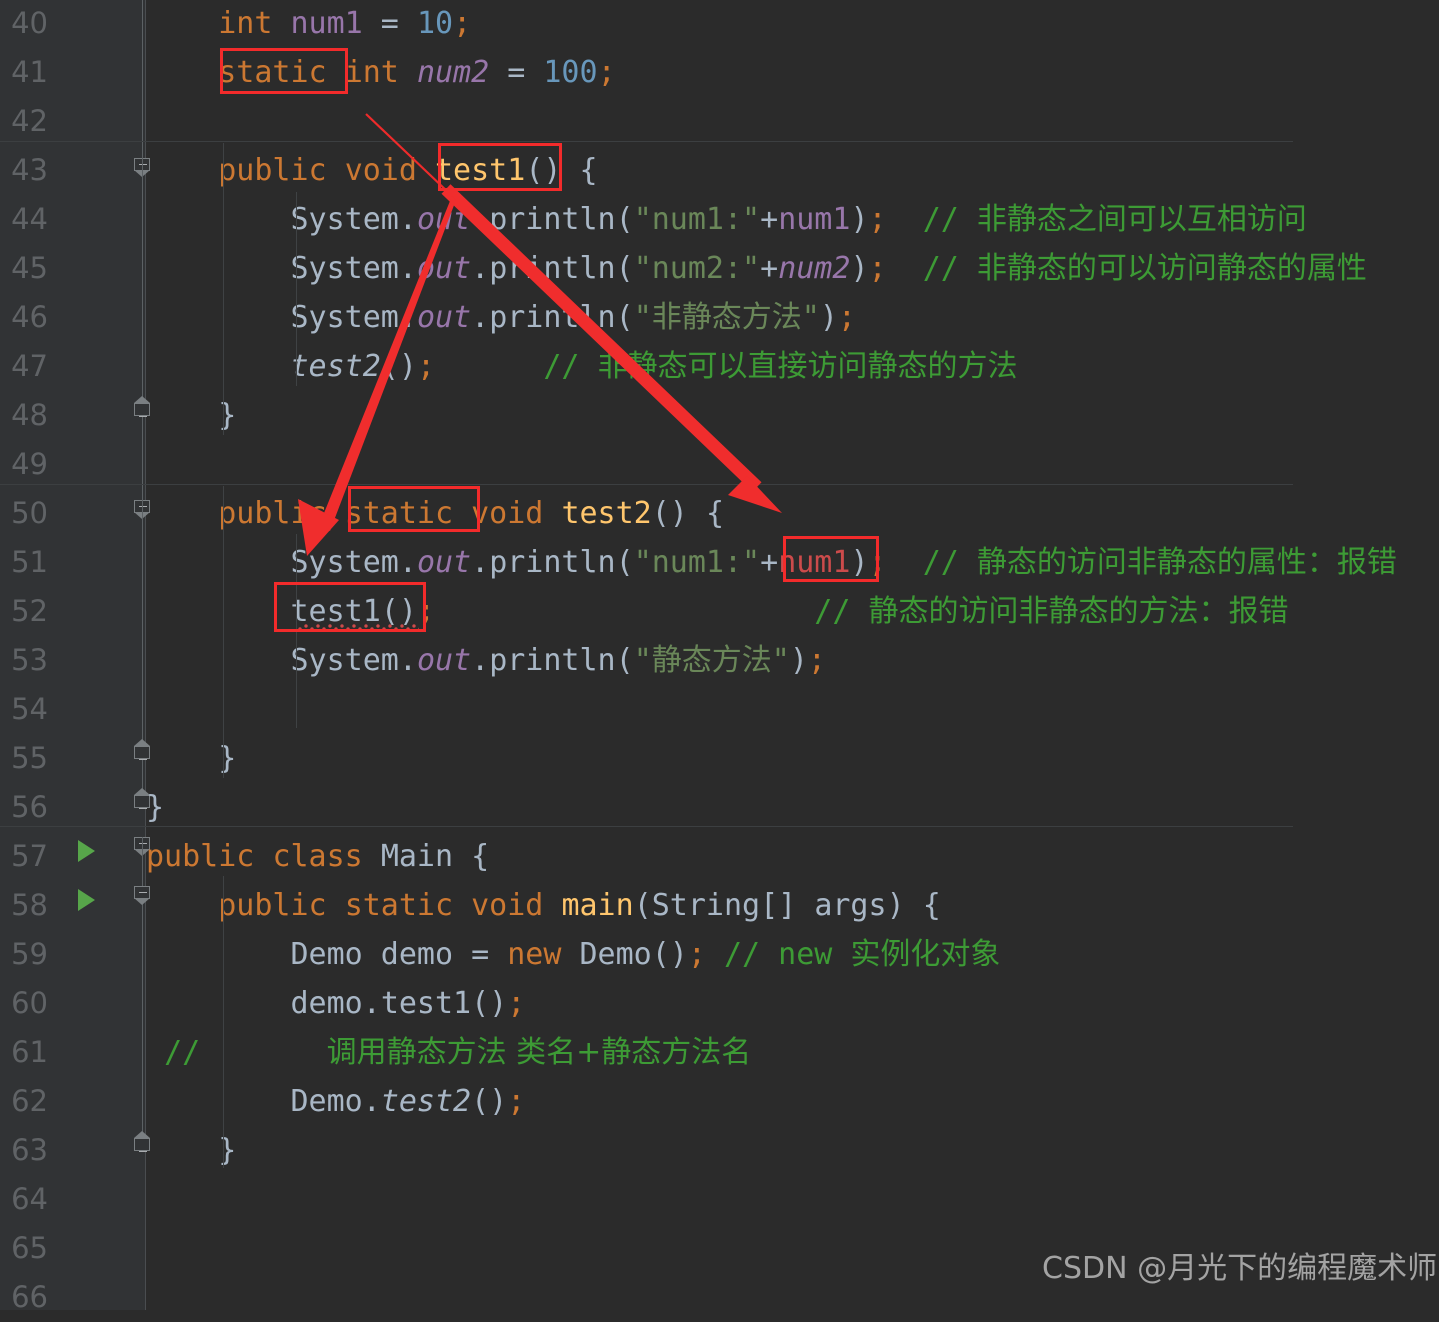 Image resolution: width=1439 pixels, height=1322 pixels. I want to click on line-number: 47, so click(29, 366).